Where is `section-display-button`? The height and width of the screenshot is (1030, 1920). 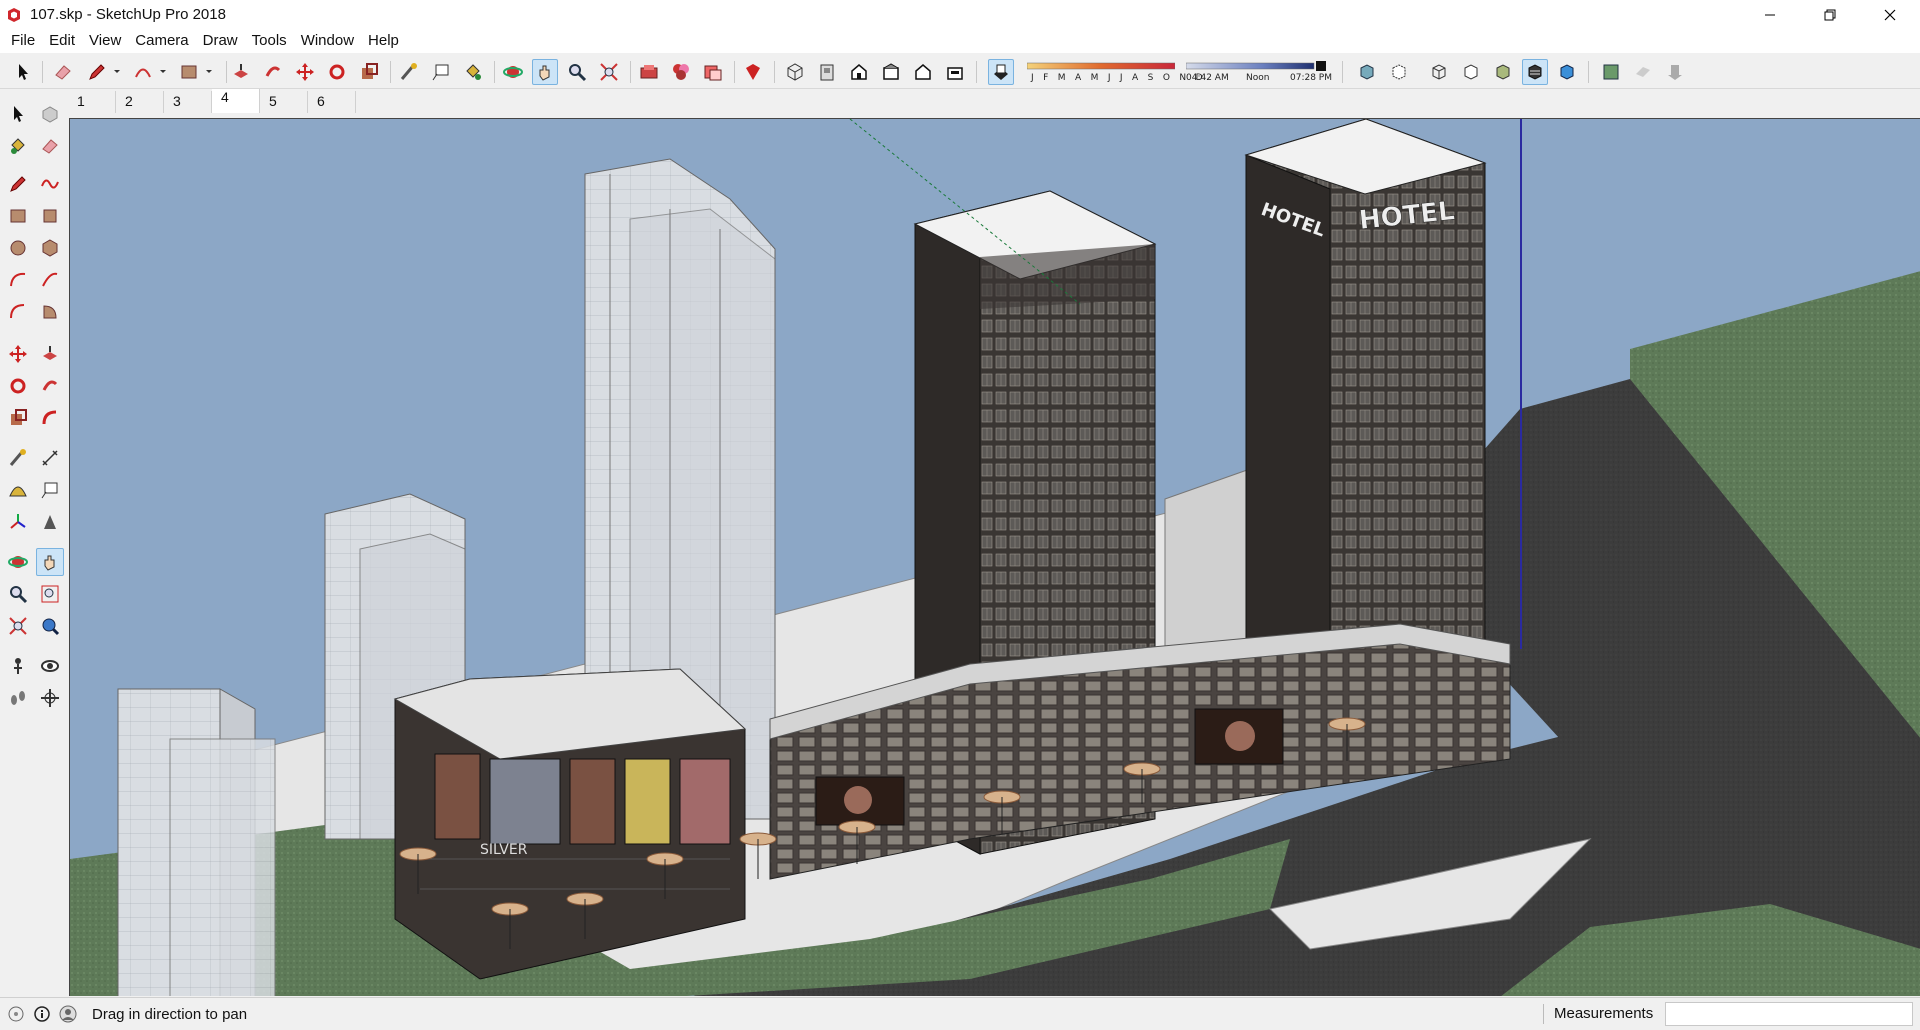 section-display-button is located at coordinates (1643, 72).